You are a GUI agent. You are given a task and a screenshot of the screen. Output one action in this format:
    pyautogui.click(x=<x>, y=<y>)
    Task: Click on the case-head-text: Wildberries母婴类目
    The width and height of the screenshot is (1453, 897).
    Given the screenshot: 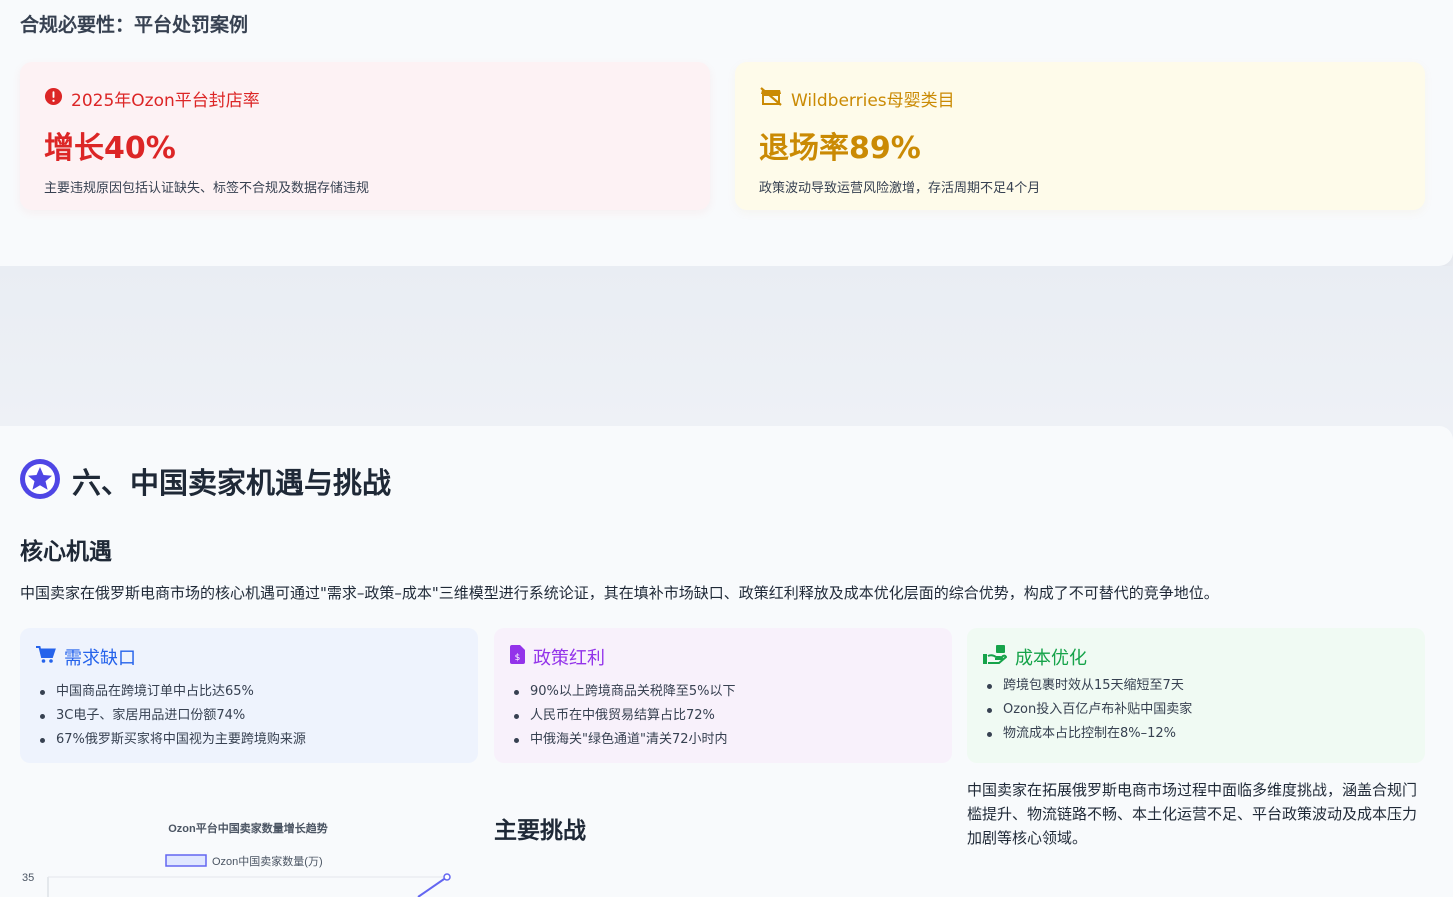 What is the action you would take?
    pyautogui.click(x=873, y=101)
    